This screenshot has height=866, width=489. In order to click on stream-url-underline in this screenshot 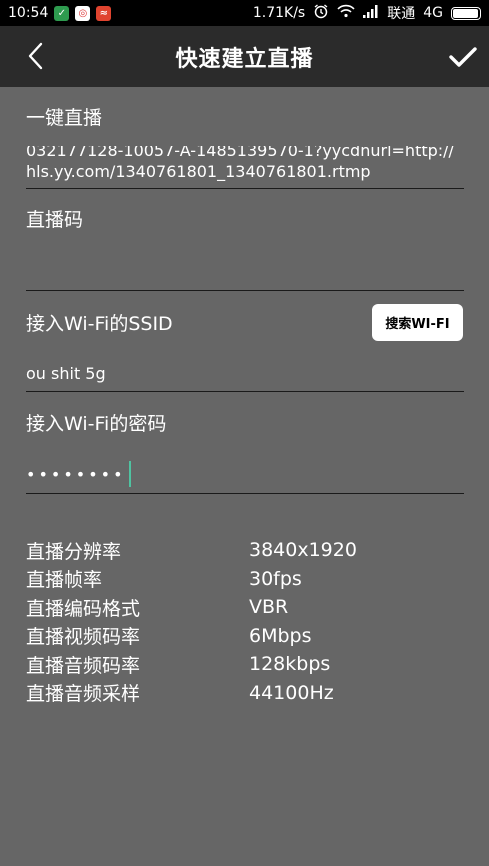, I will do `click(245, 188)`.